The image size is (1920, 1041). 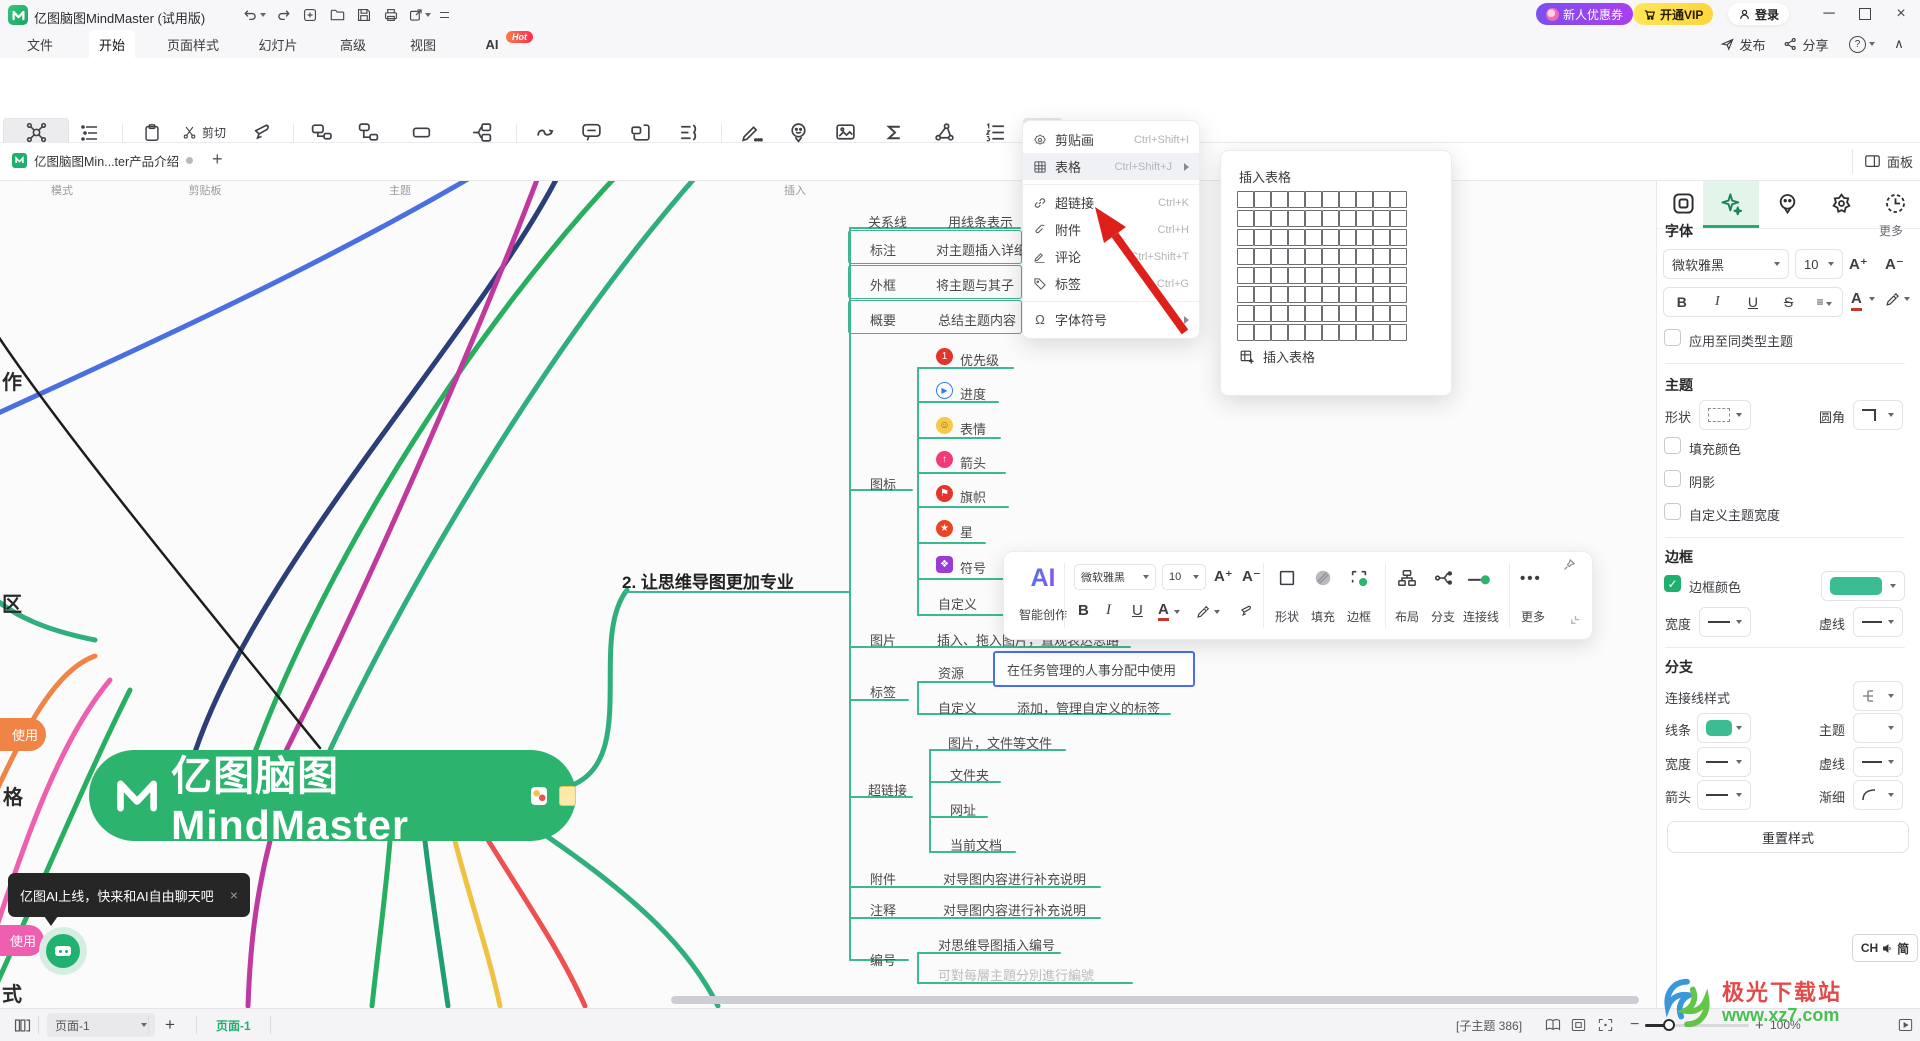 What do you see at coordinates (1578, 1025) in the screenshot?
I see `fit-window-icon` at bounding box center [1578, 1025].